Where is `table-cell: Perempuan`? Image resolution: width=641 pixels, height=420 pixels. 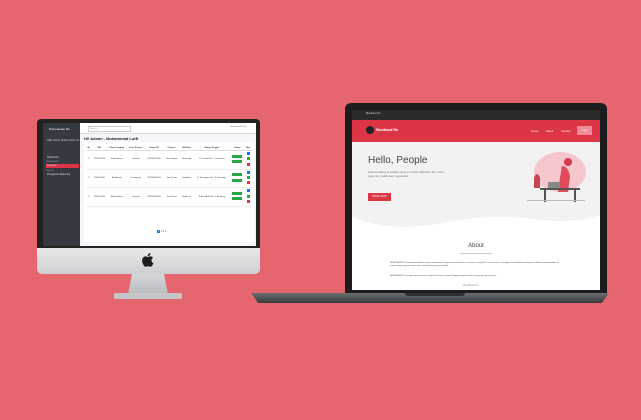 table-cell: Perempuan is located at coordinates (136, 179).